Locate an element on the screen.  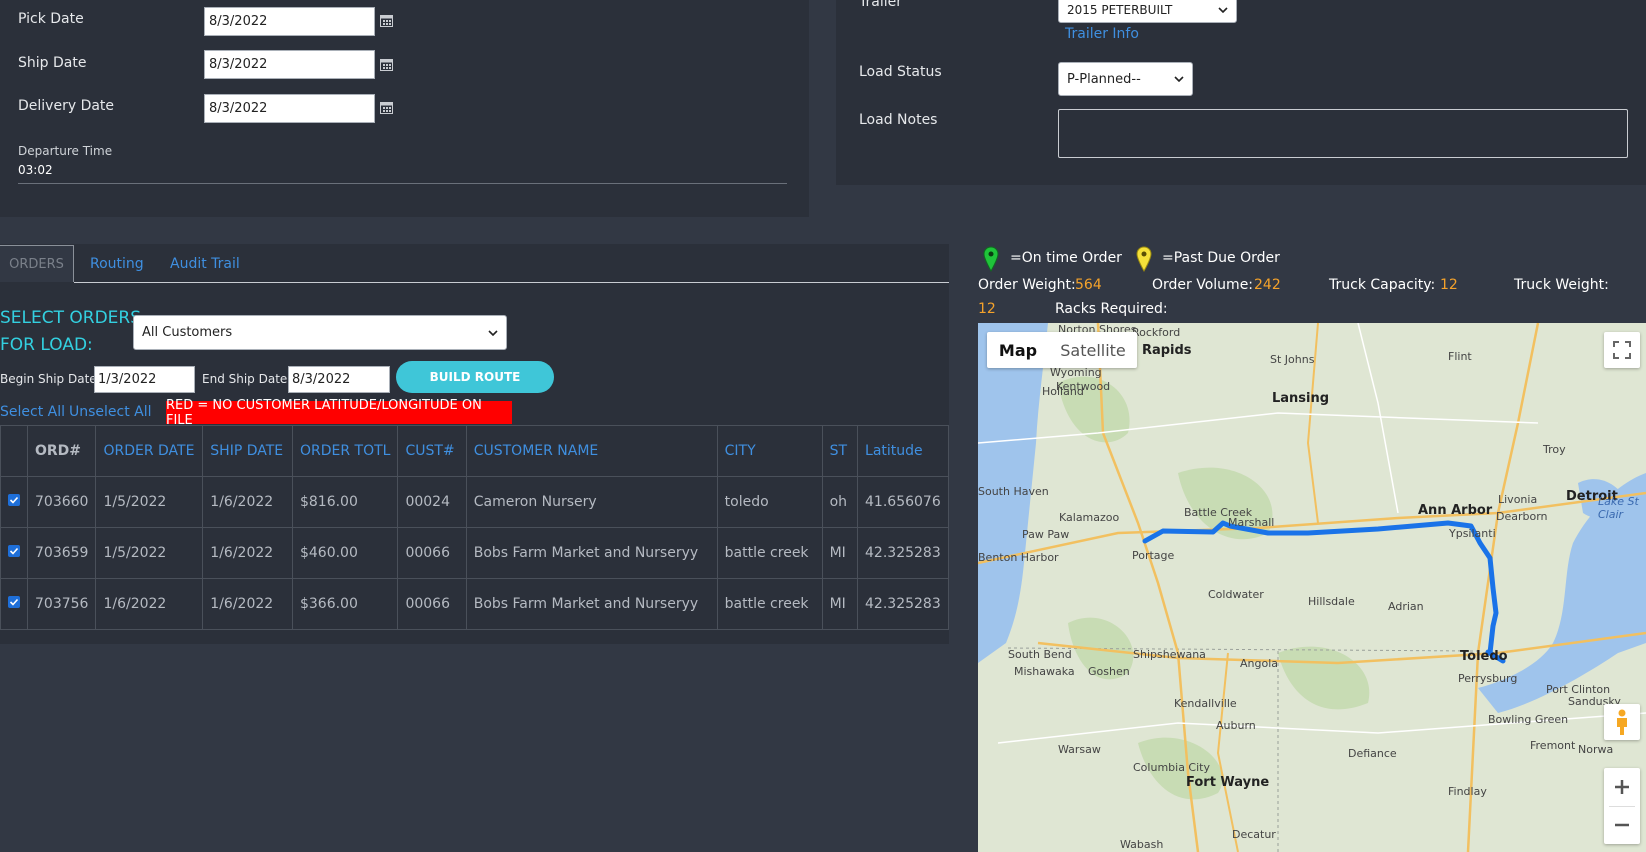
city-label: South Haven is located at coordinates (1013, 491).